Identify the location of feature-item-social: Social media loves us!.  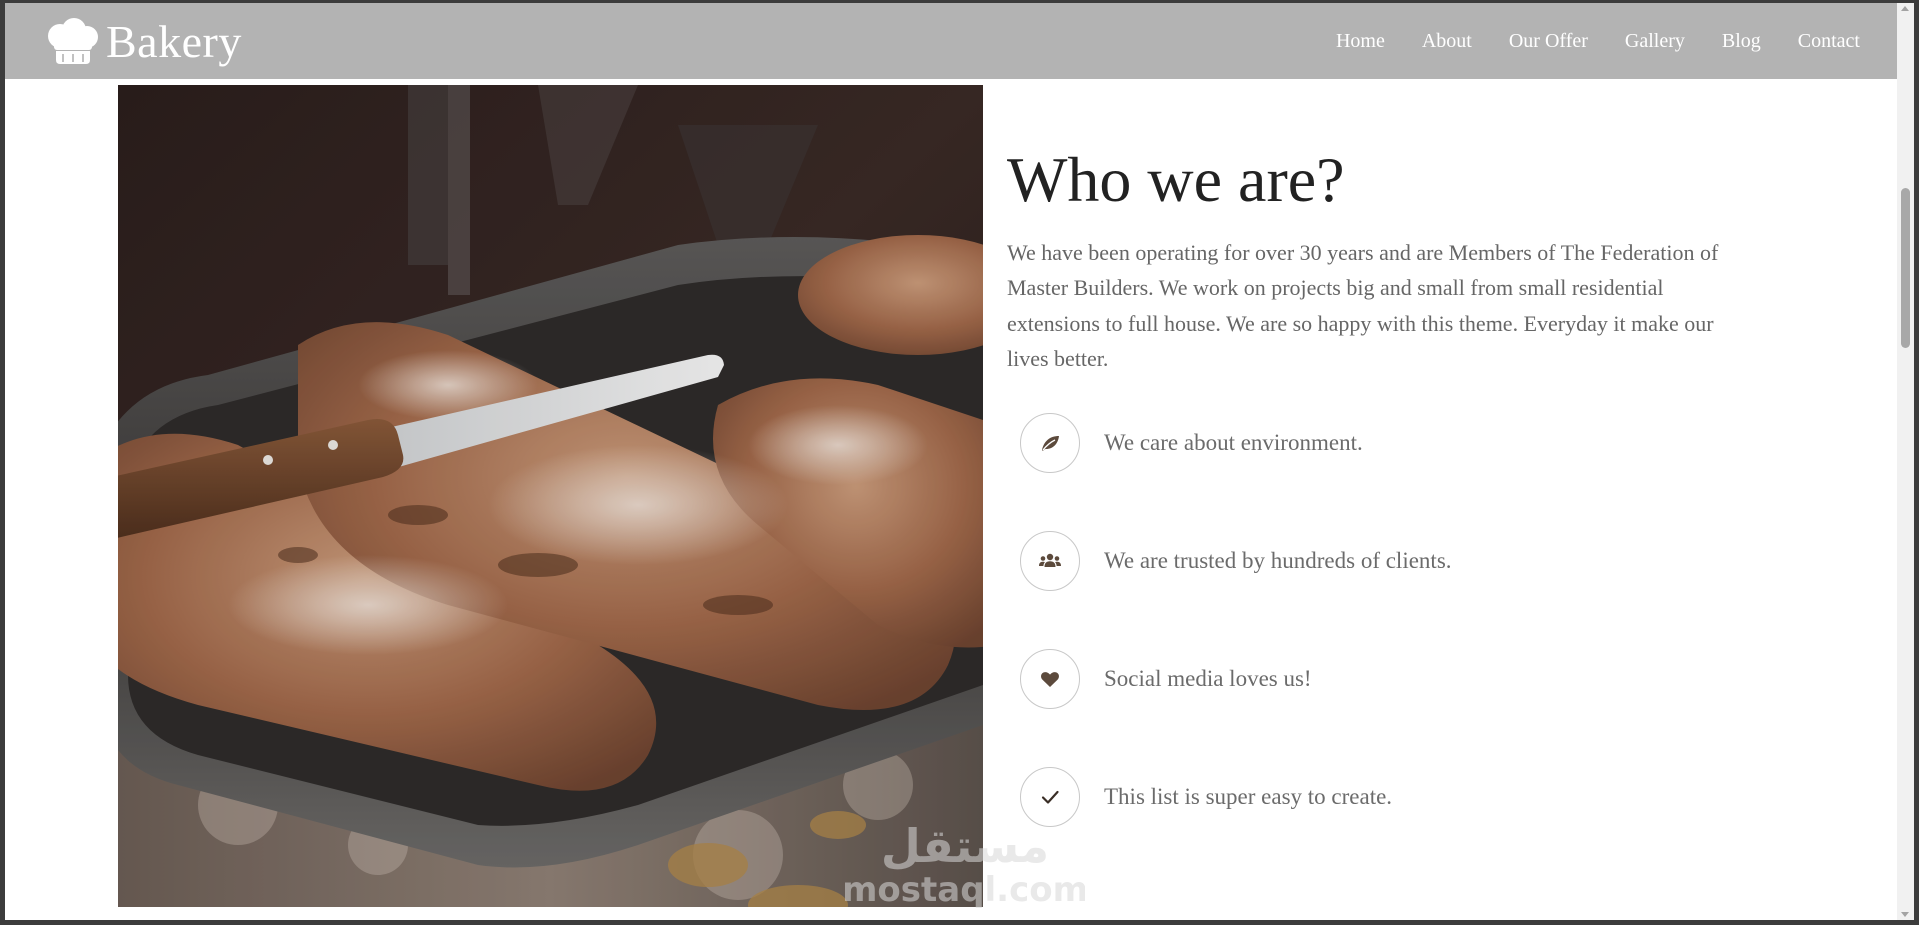
(1166, 679).